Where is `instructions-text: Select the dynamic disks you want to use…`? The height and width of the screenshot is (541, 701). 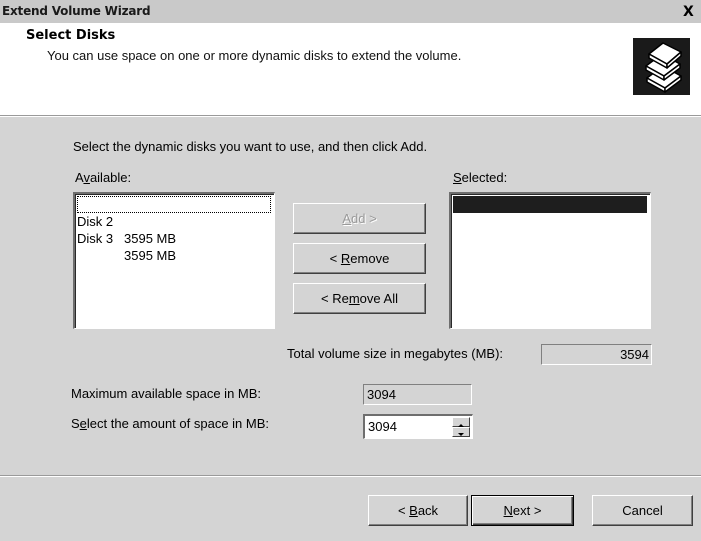 instructions-text: Select the dynamic disks you want to use… is located at coordinates (250, 146).